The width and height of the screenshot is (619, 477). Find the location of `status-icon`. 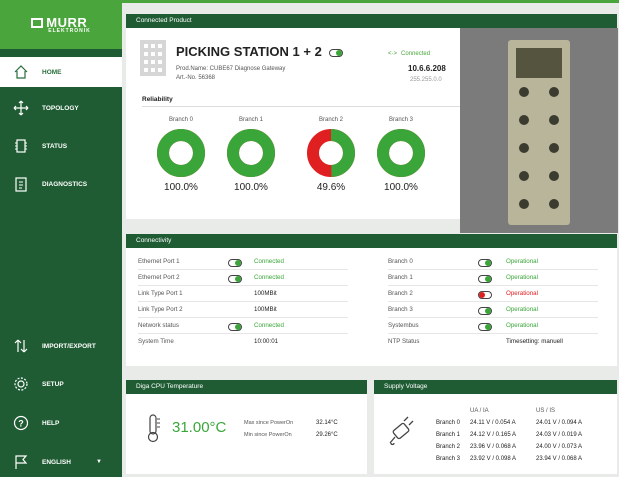

status-icon is located at coordinates (21, 146).